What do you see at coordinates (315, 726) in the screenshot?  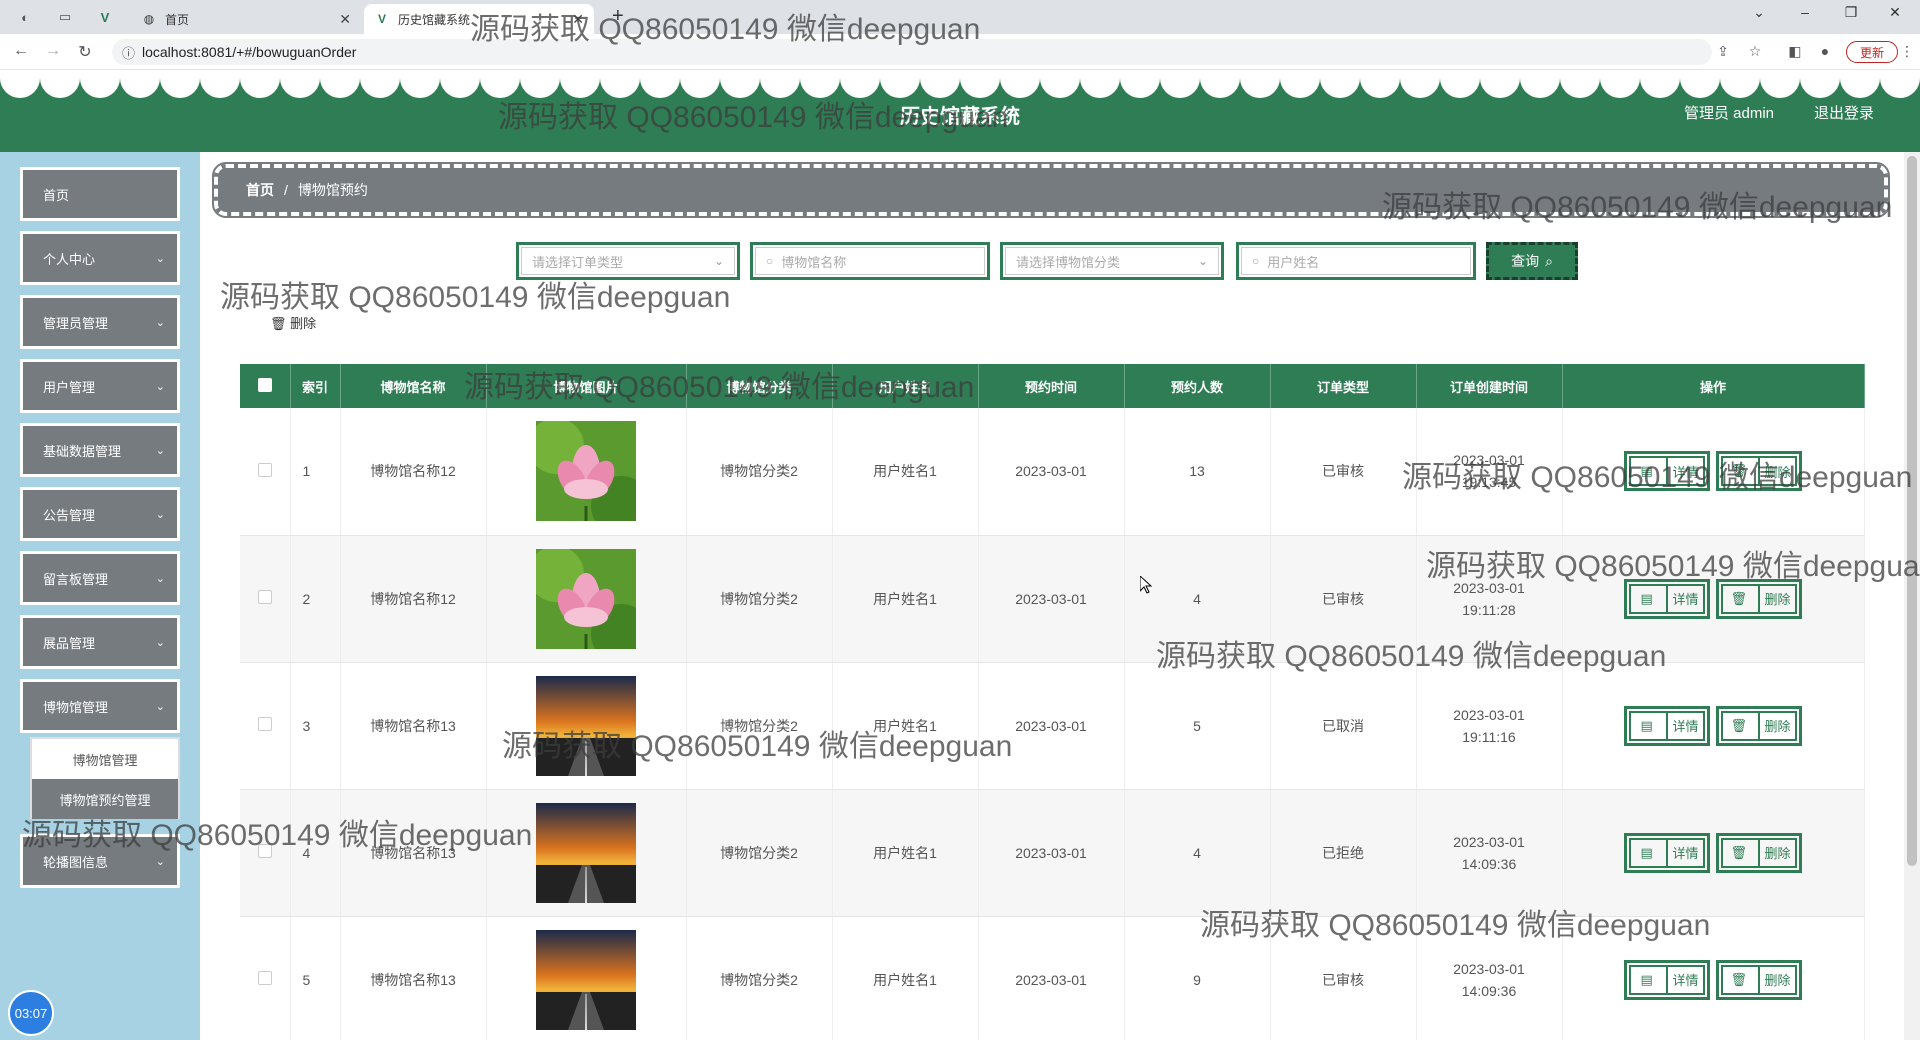 I see `cell-index: 3` at bounding box center [315, 726].